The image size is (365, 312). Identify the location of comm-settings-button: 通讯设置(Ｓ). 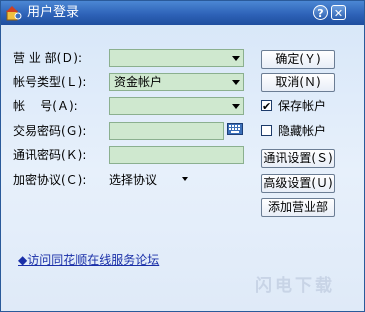
(298, 158).